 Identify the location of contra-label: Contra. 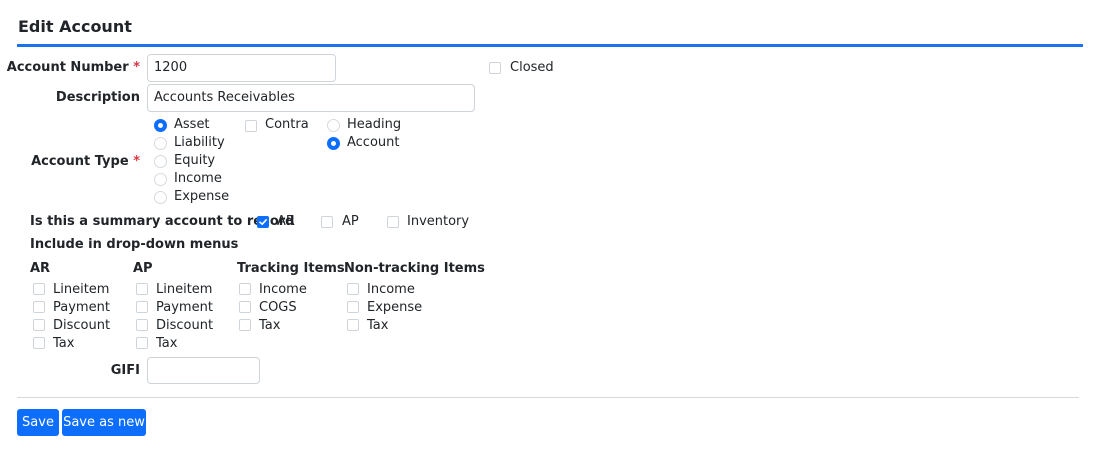
(287, 124).